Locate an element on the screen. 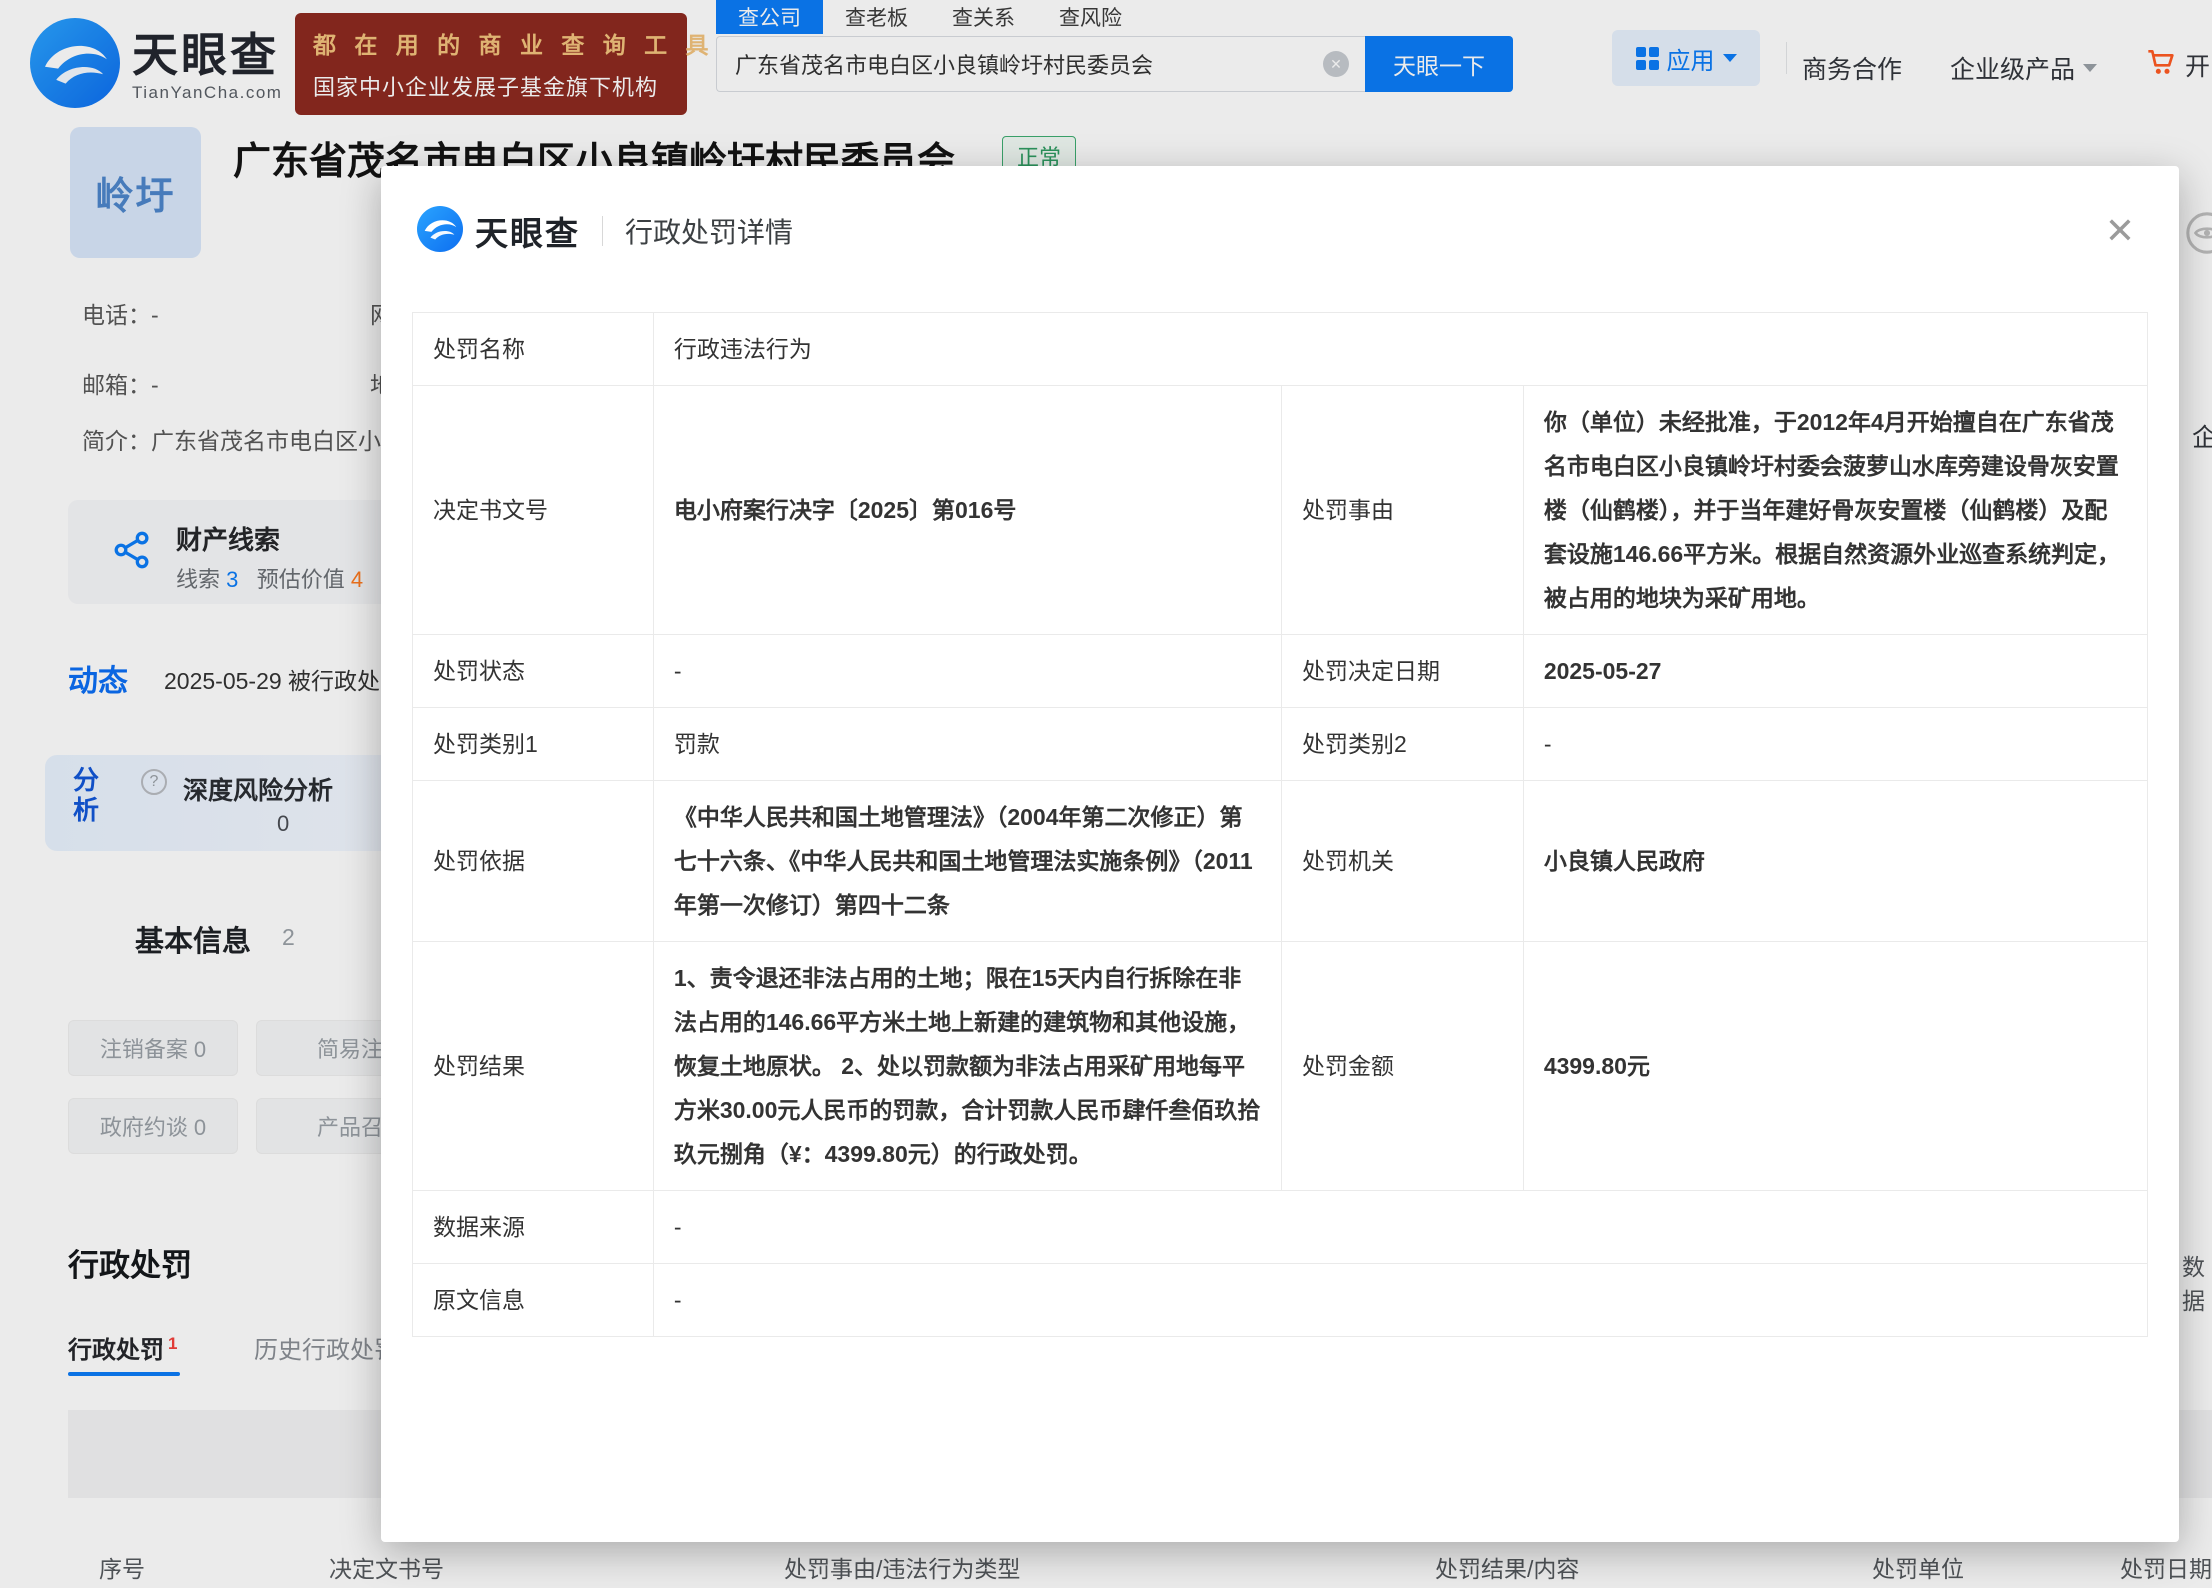  detail-value-cell: 4399.80元 is located at coordinates (1835, 1066).